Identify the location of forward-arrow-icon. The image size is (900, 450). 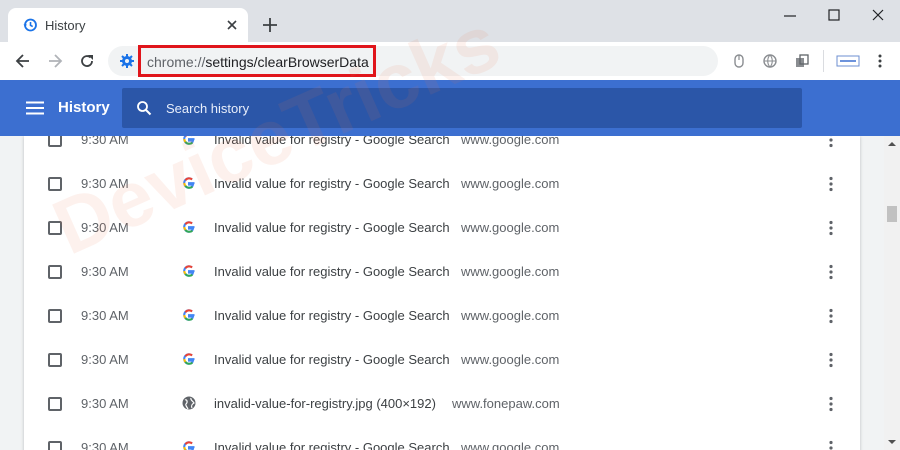
(55, 61).